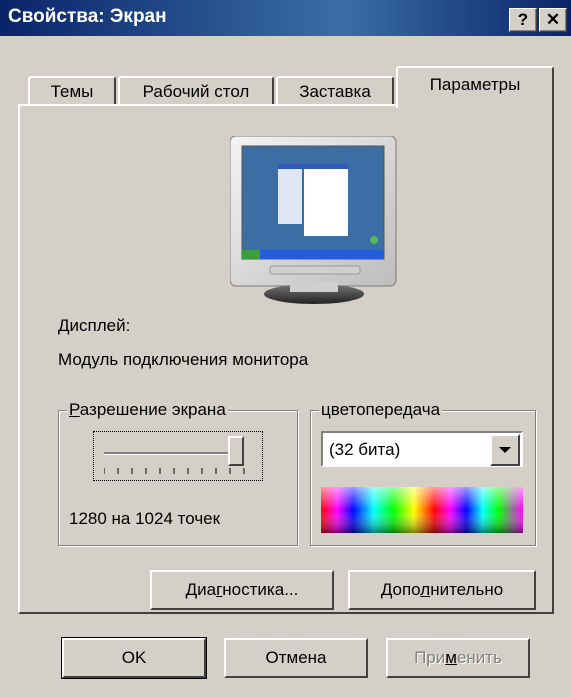 This screenshot has height=697, width=571. I want to click on resolution-slider, so click(178, 456).